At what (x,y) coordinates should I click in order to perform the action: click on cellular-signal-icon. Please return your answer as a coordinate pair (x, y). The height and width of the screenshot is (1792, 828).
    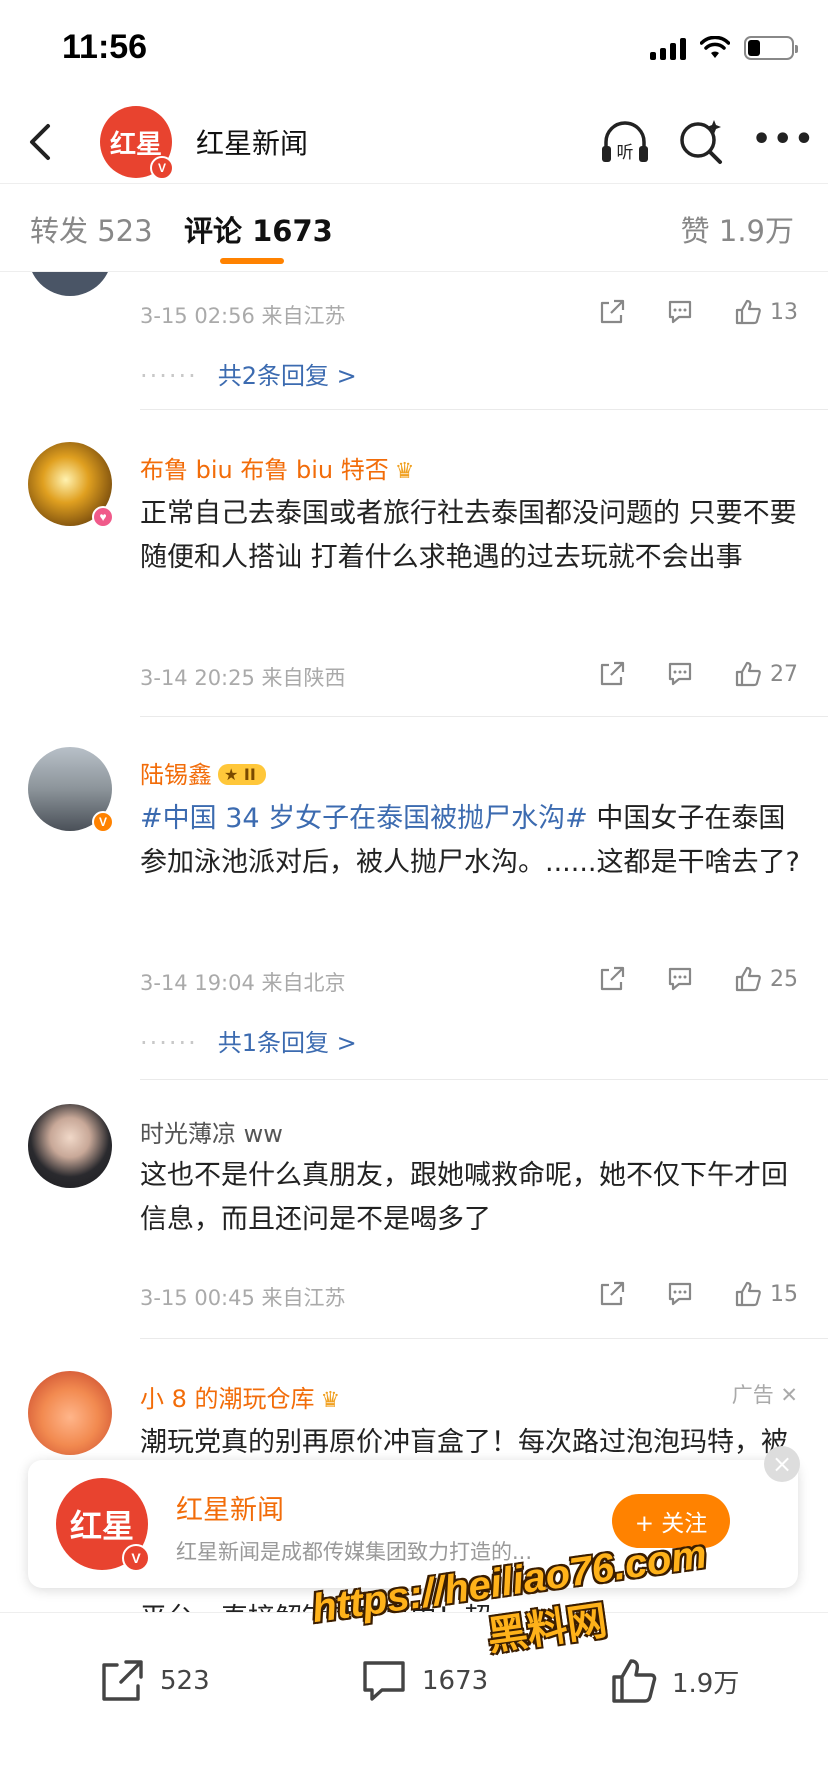
    Looking at the image, I should click on (668, 48).